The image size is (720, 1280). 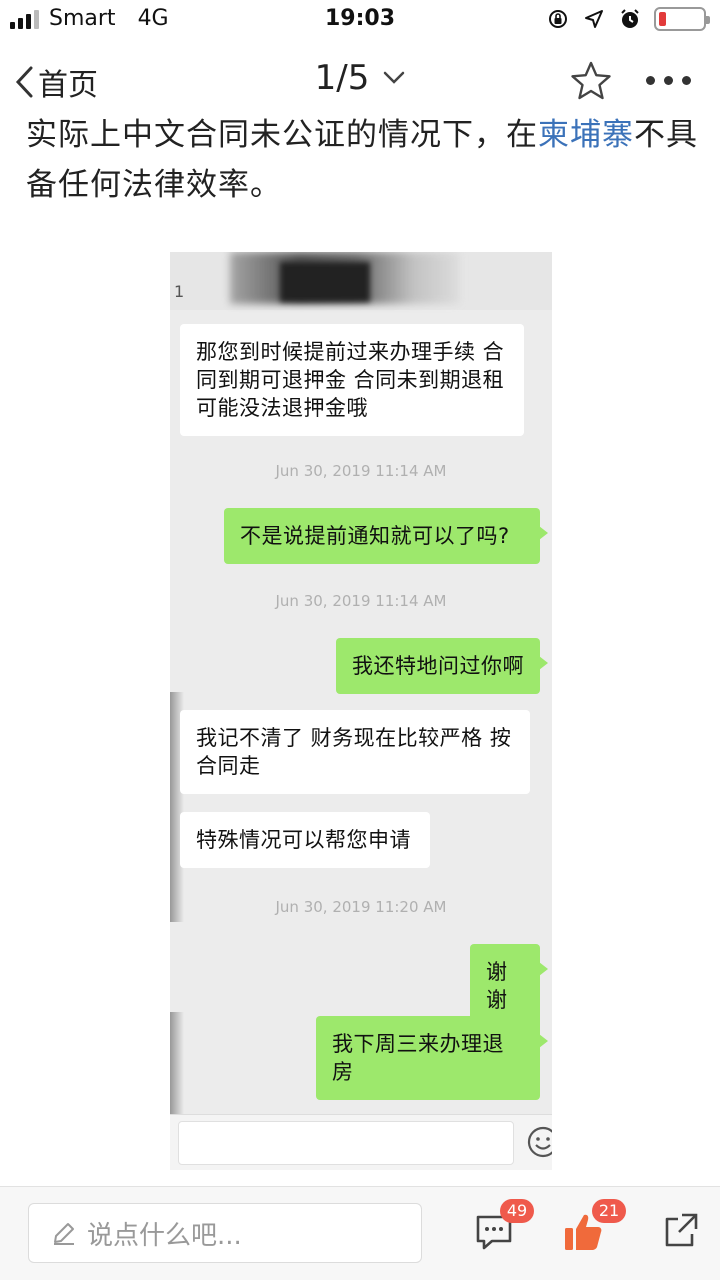 I want to click on bottom-bar: 说点什么吧... 49 21, so click(x=360, y=1233).